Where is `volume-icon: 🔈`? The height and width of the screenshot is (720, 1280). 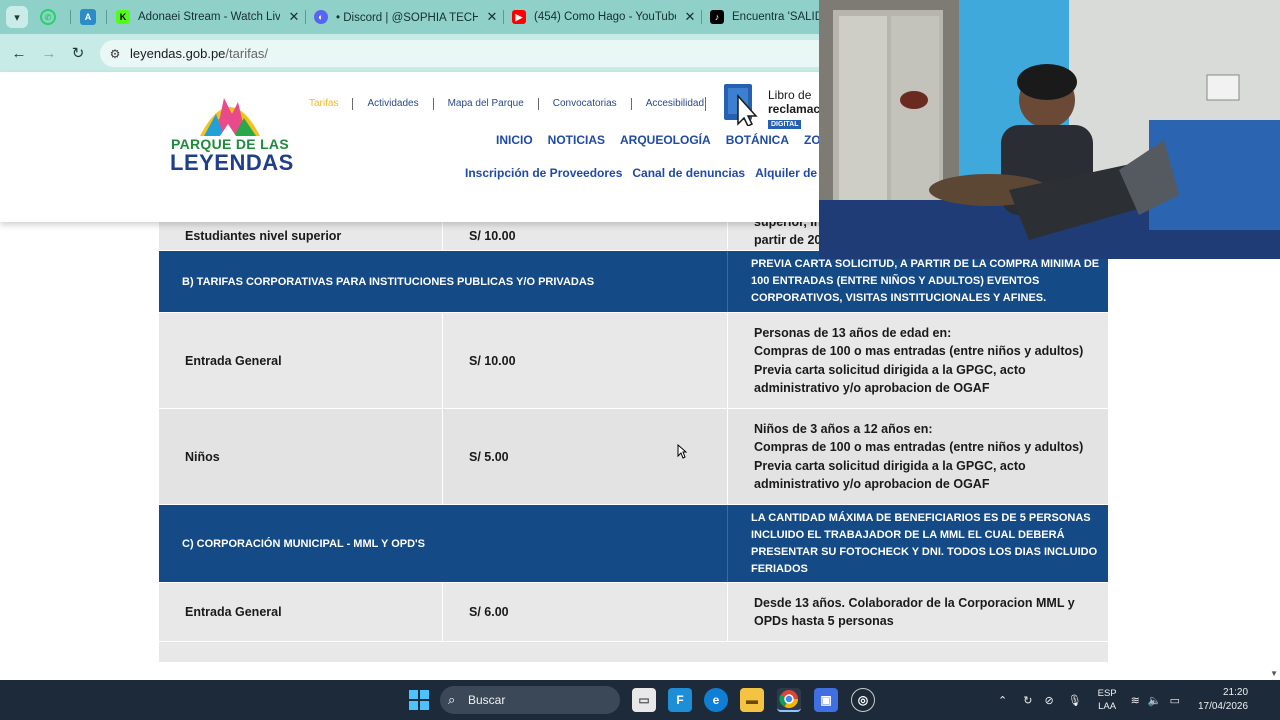 volume-icon: 🔈 is located at coordinates (1155, 700).